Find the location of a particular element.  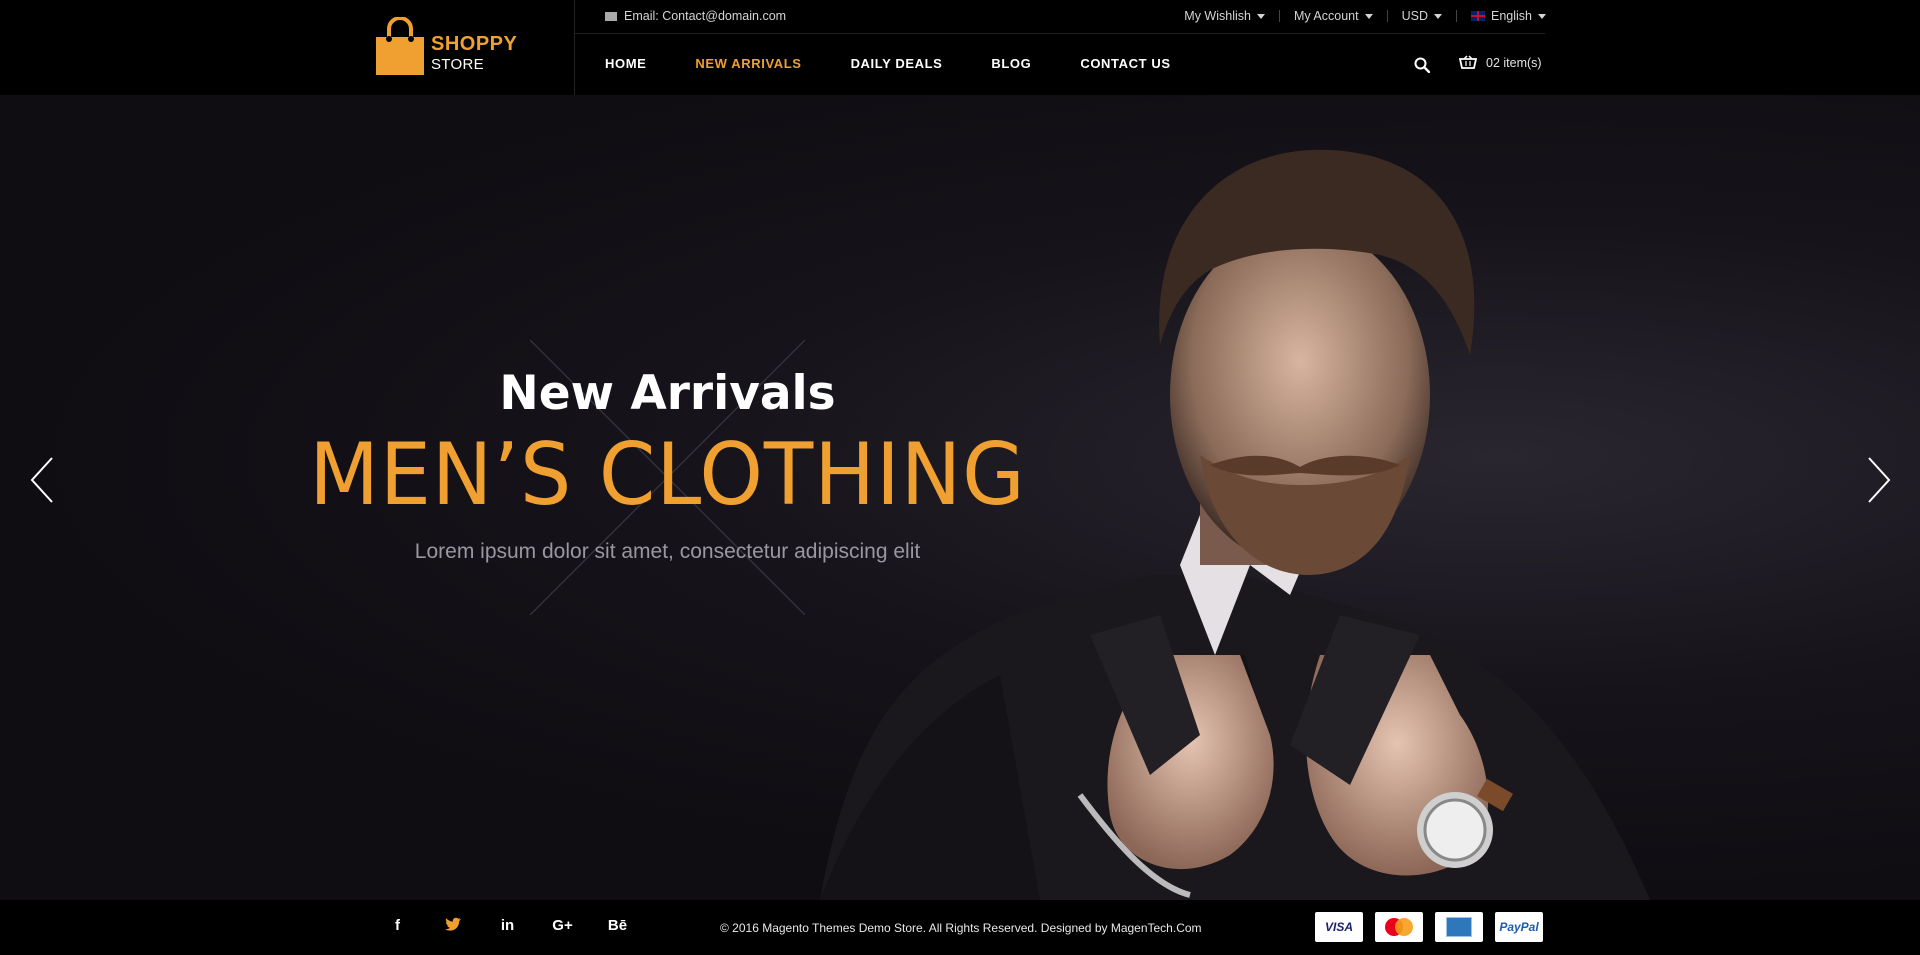

store-logo: SHOPPY STORE is located at coordinates (446, 47).